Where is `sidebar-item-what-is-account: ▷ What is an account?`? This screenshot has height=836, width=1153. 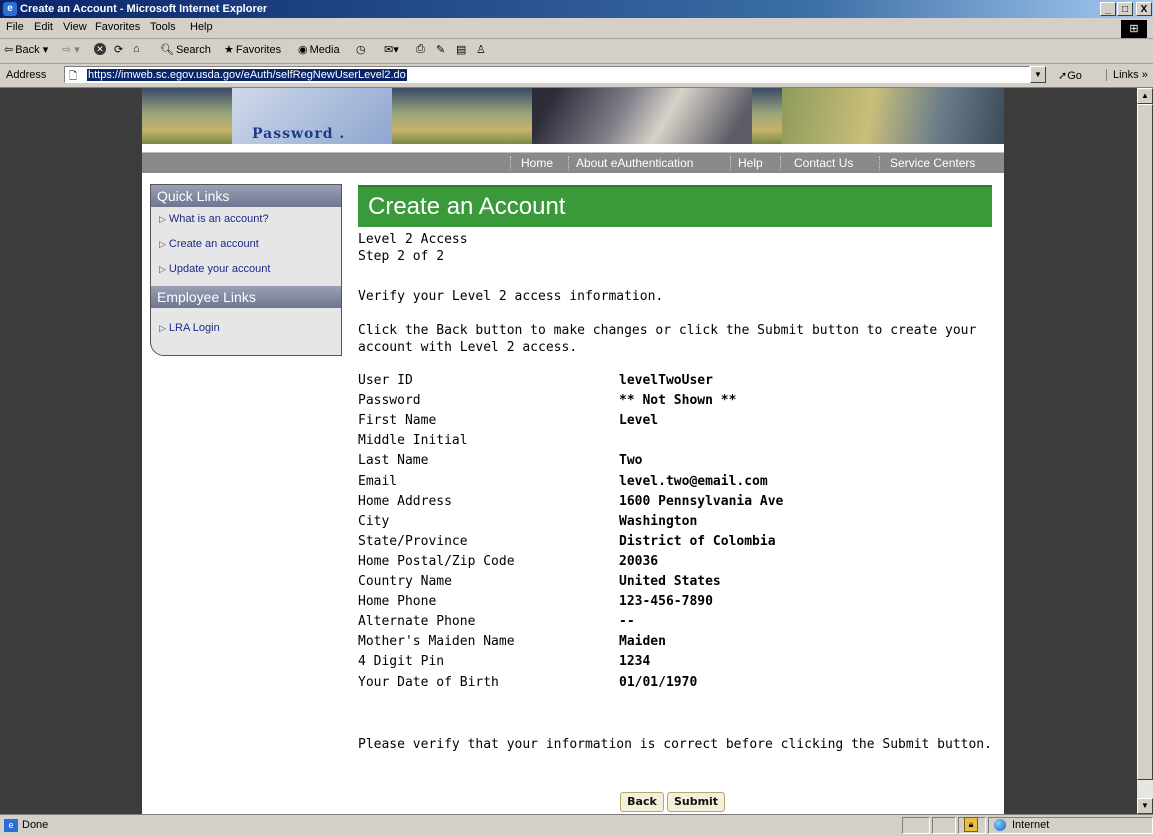
sidebar-item-what-is-account: ▷ What is an account? is located at coordinates (214, 219).